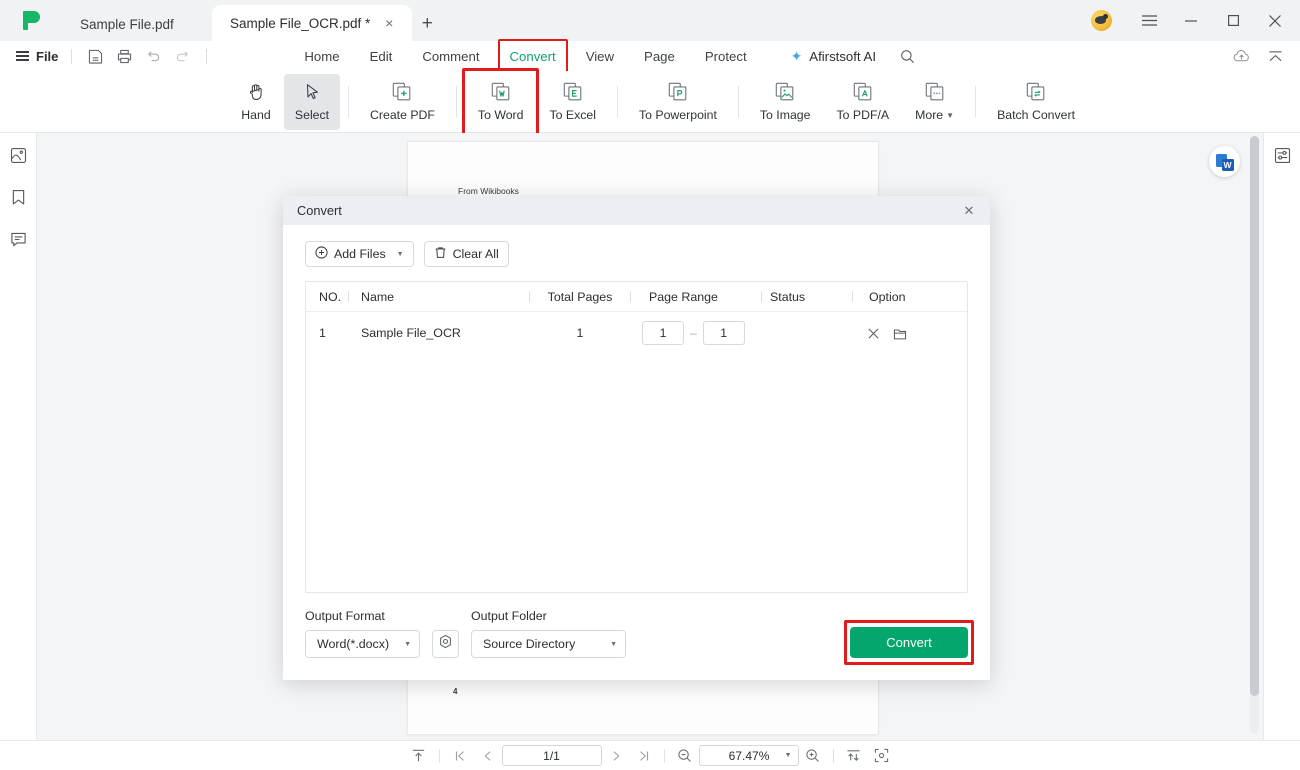 Image resolution: width=1300 pixels, height=770 pixels. I want to click on tool-more-label: More, so click(929, 115).